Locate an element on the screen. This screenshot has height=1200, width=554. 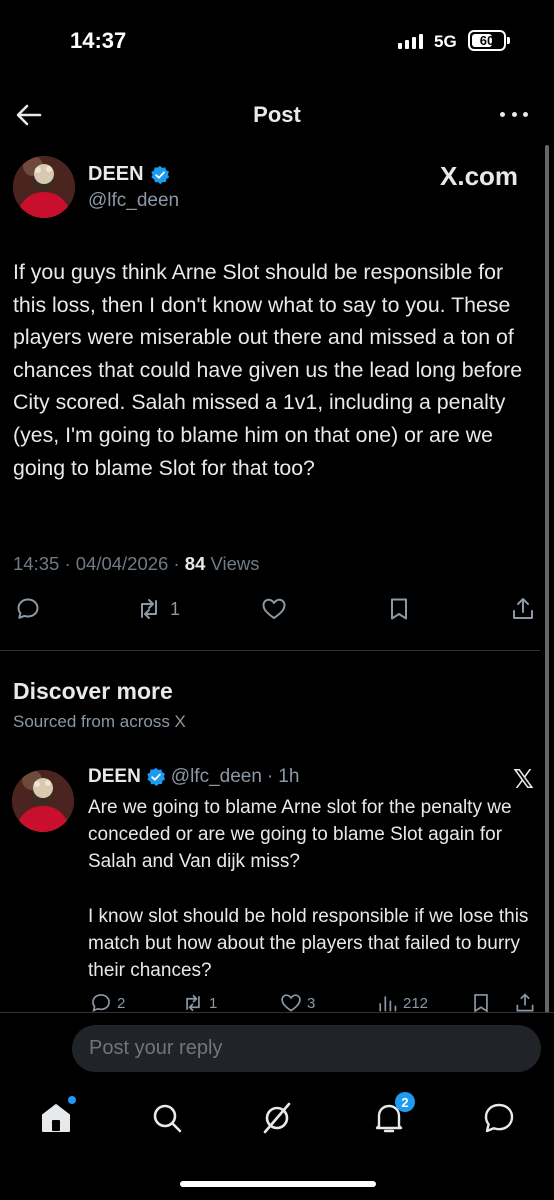
nav-grok is located at coordinates (277, 1118).